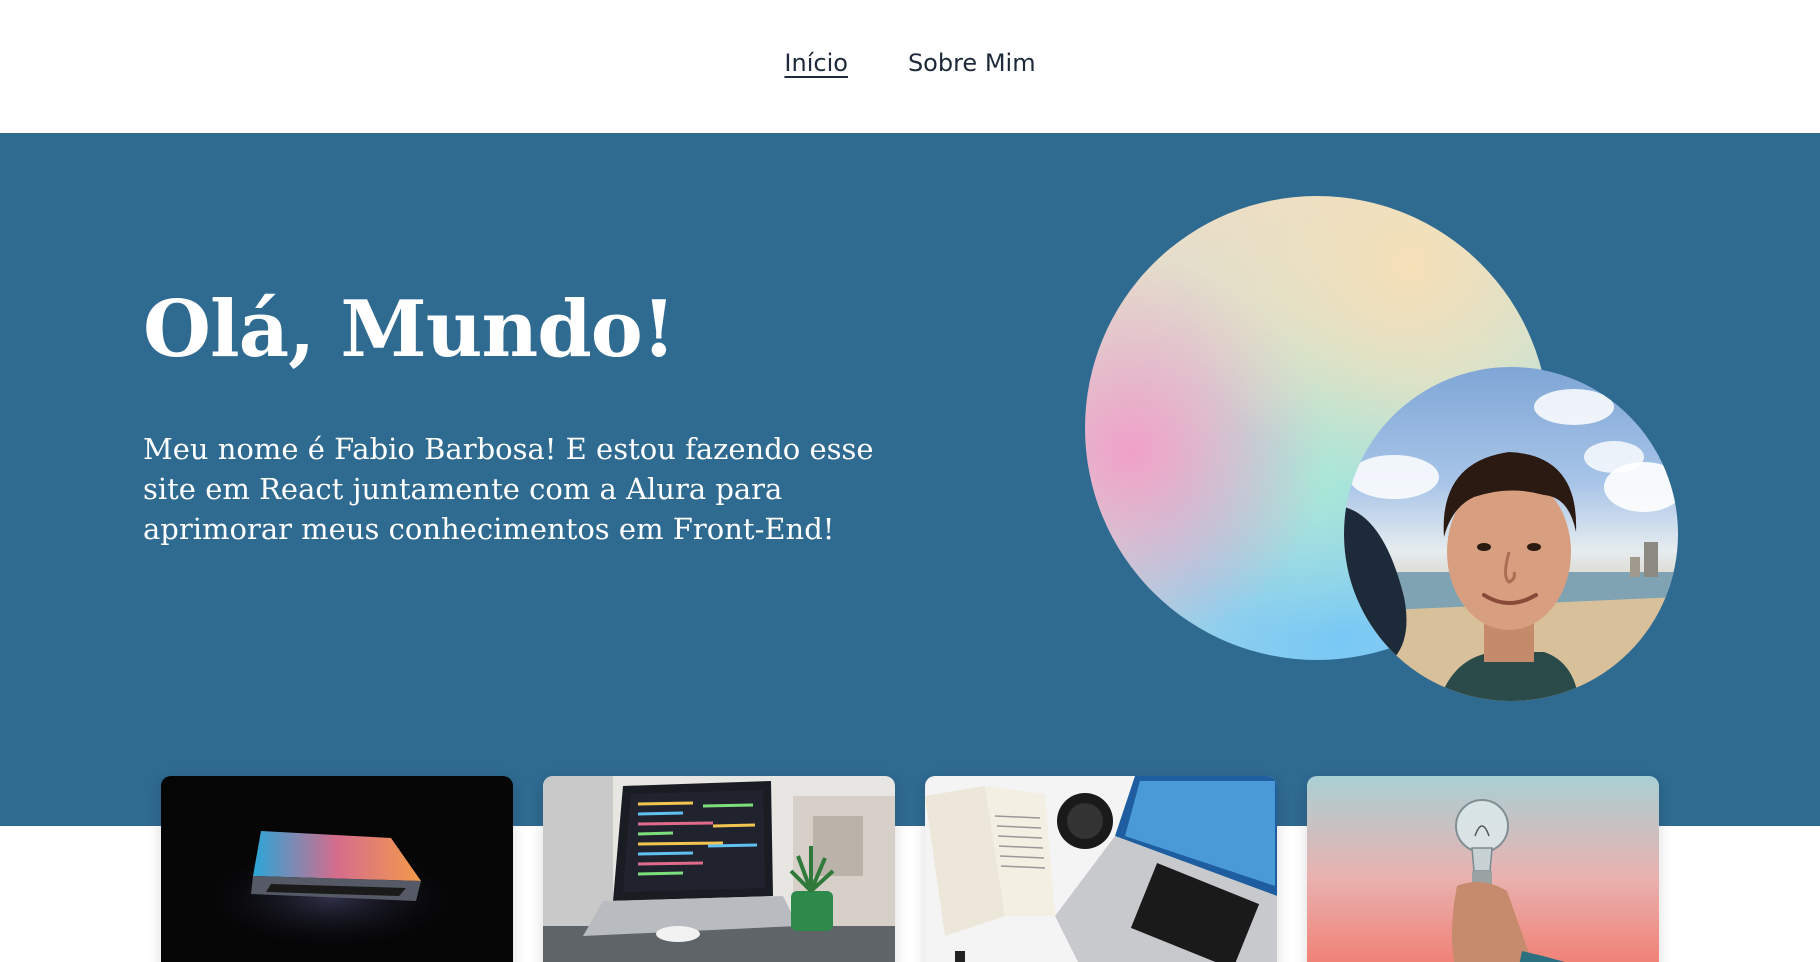 This screenshot has width=1820, height=962. I want to click on profile-photo, so click(1511, 534).